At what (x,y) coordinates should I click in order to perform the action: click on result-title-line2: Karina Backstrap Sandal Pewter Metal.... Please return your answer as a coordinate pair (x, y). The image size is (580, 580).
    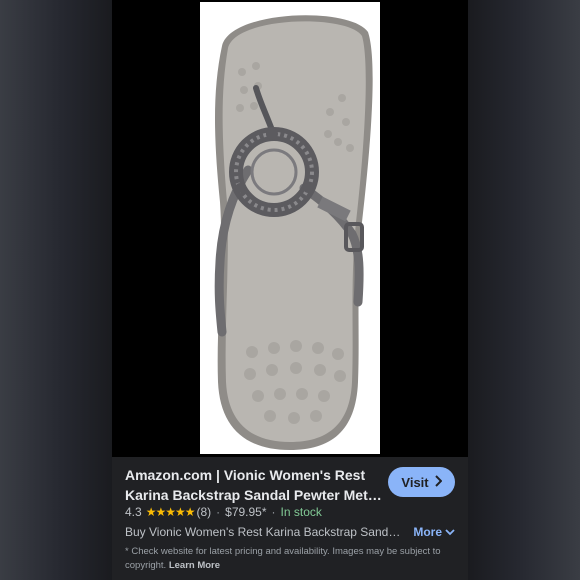
    Looking at the image, I should click on (256, 495).